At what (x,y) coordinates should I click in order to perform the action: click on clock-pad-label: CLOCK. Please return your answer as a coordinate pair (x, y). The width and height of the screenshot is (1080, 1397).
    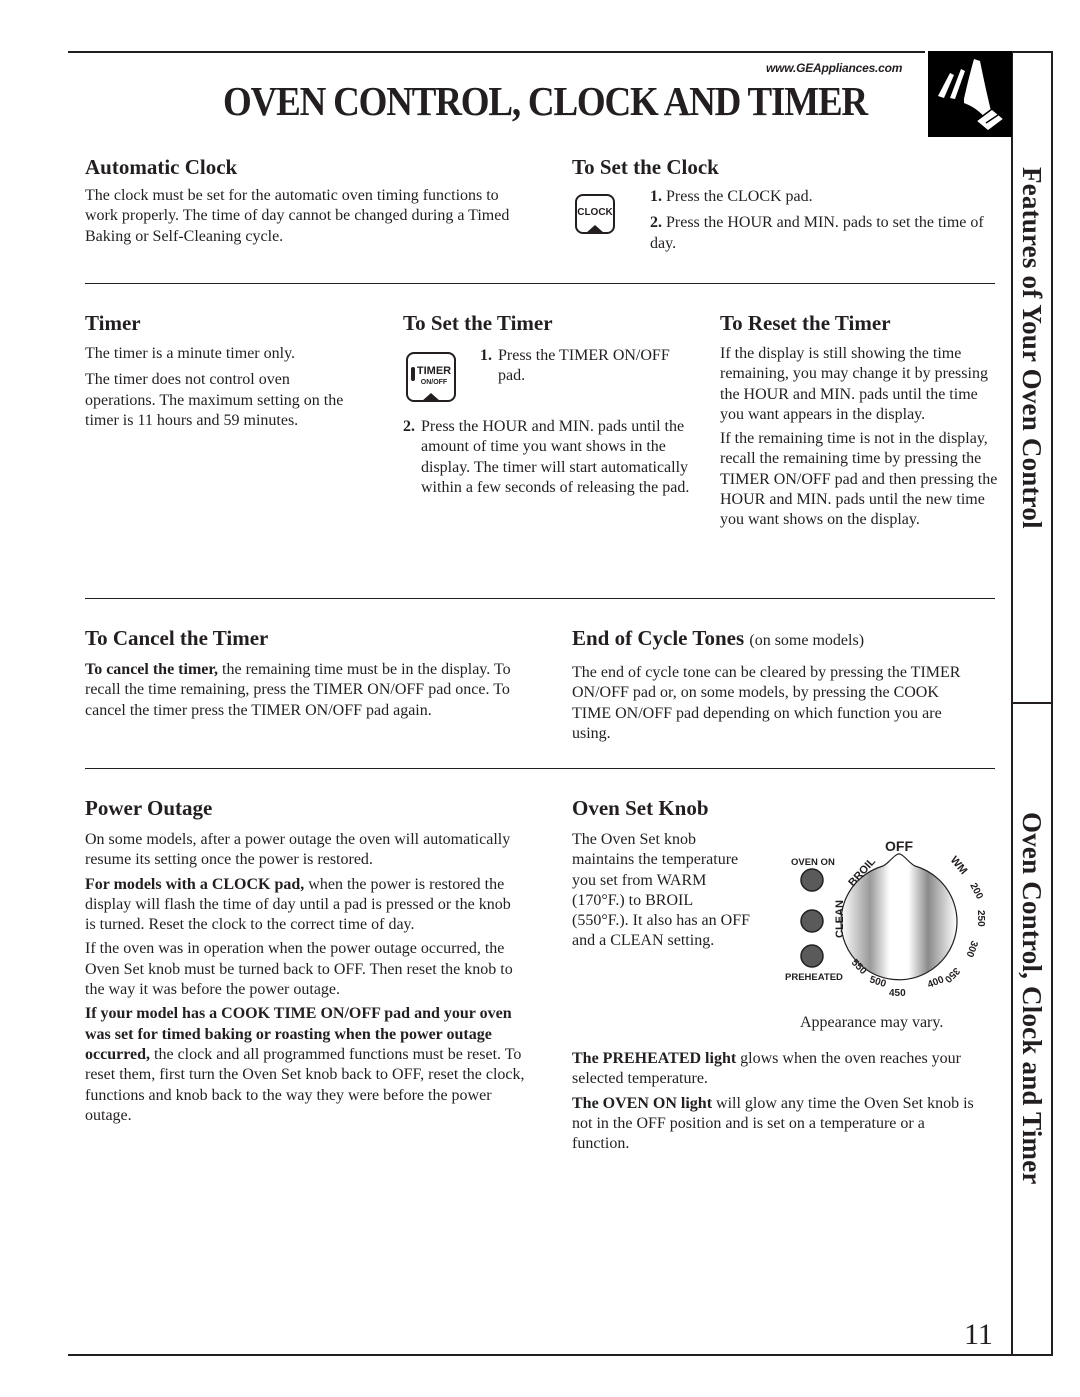
    Looking at the image, I should click on (595, 212).